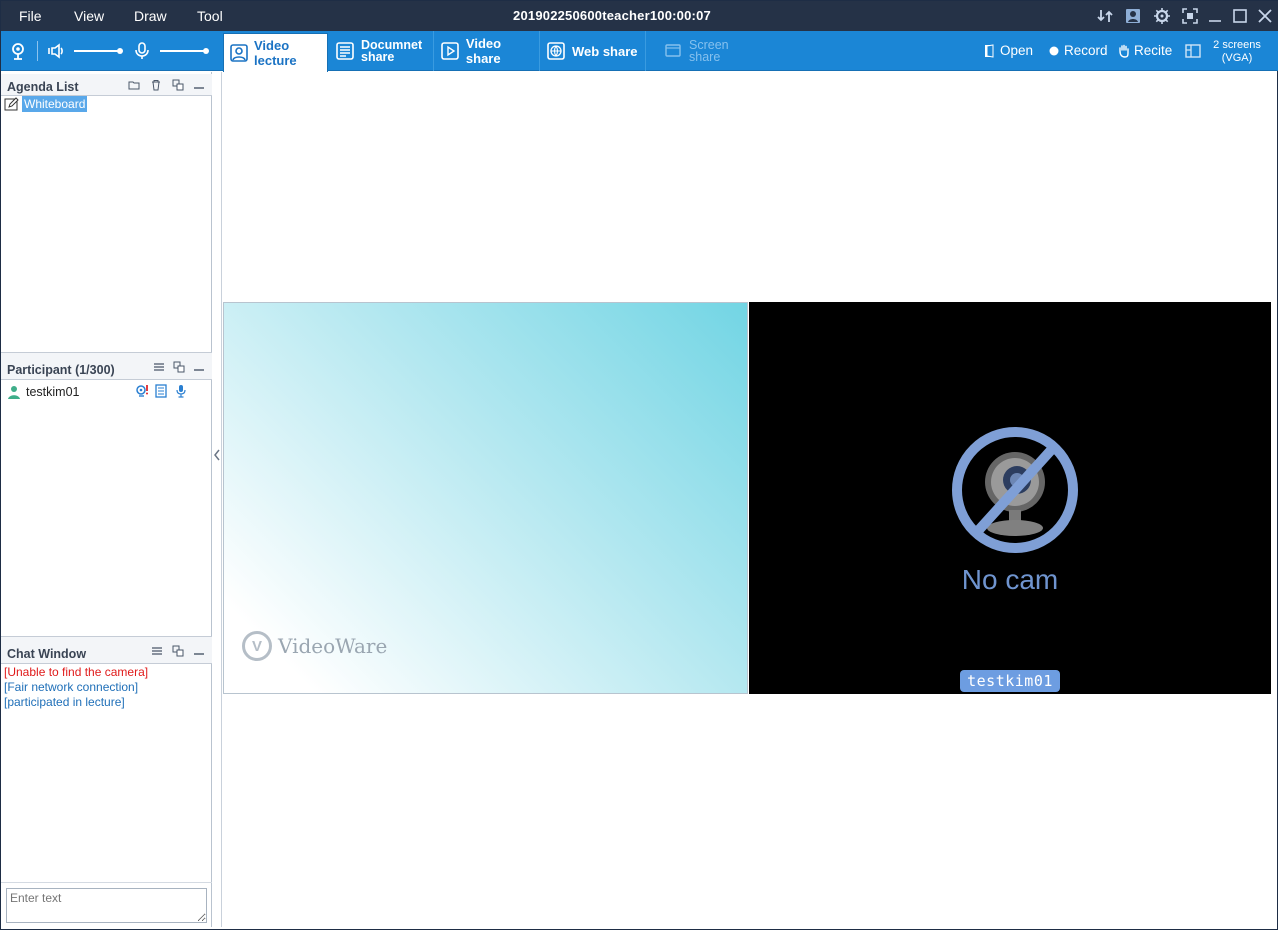 Image resolution: width=1278 pixels, height=930 pixels. Describe the element at coordinates (1237, 45) in the screenshot. I see `screens-mode-line1: 2 screens` at that location.